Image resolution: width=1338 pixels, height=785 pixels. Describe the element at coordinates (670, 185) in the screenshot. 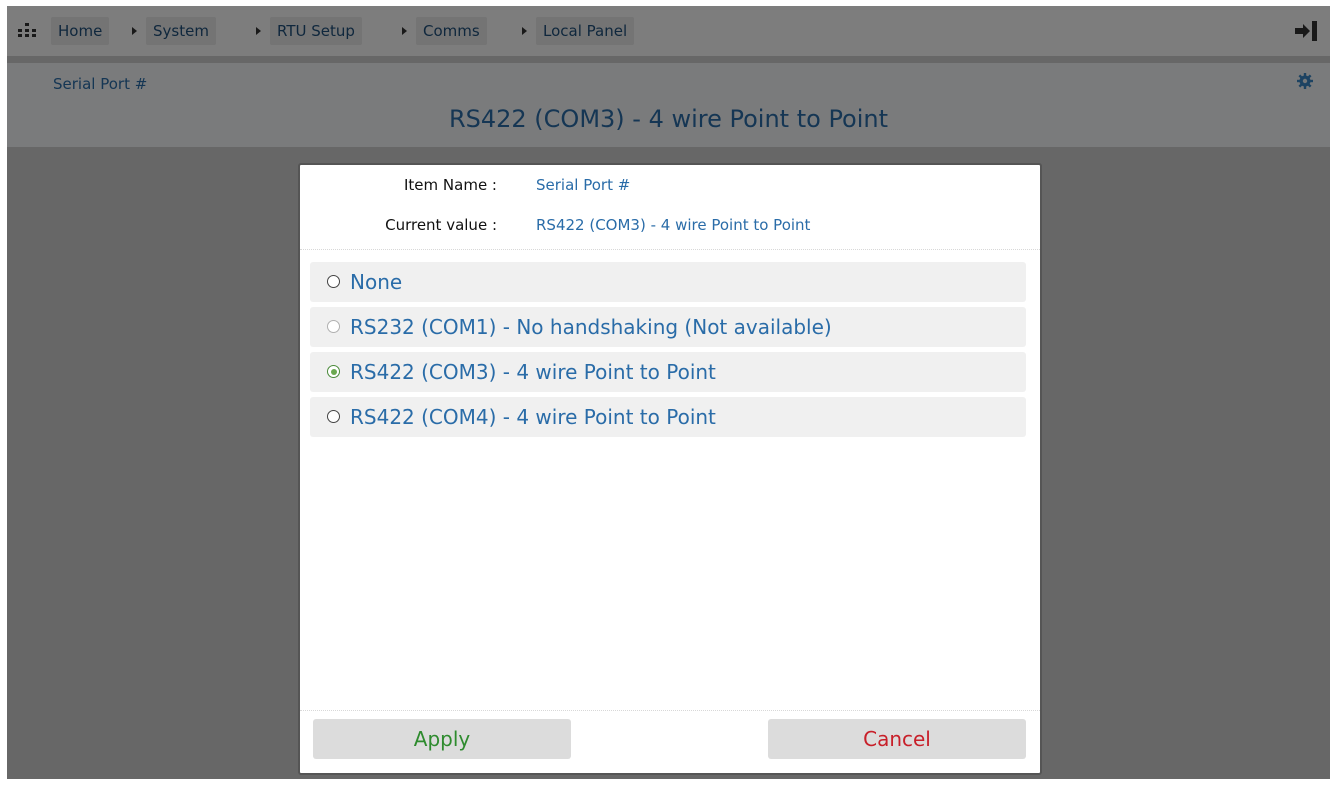

I see `item-name-row: Item Name : Serial Port #` at that location.